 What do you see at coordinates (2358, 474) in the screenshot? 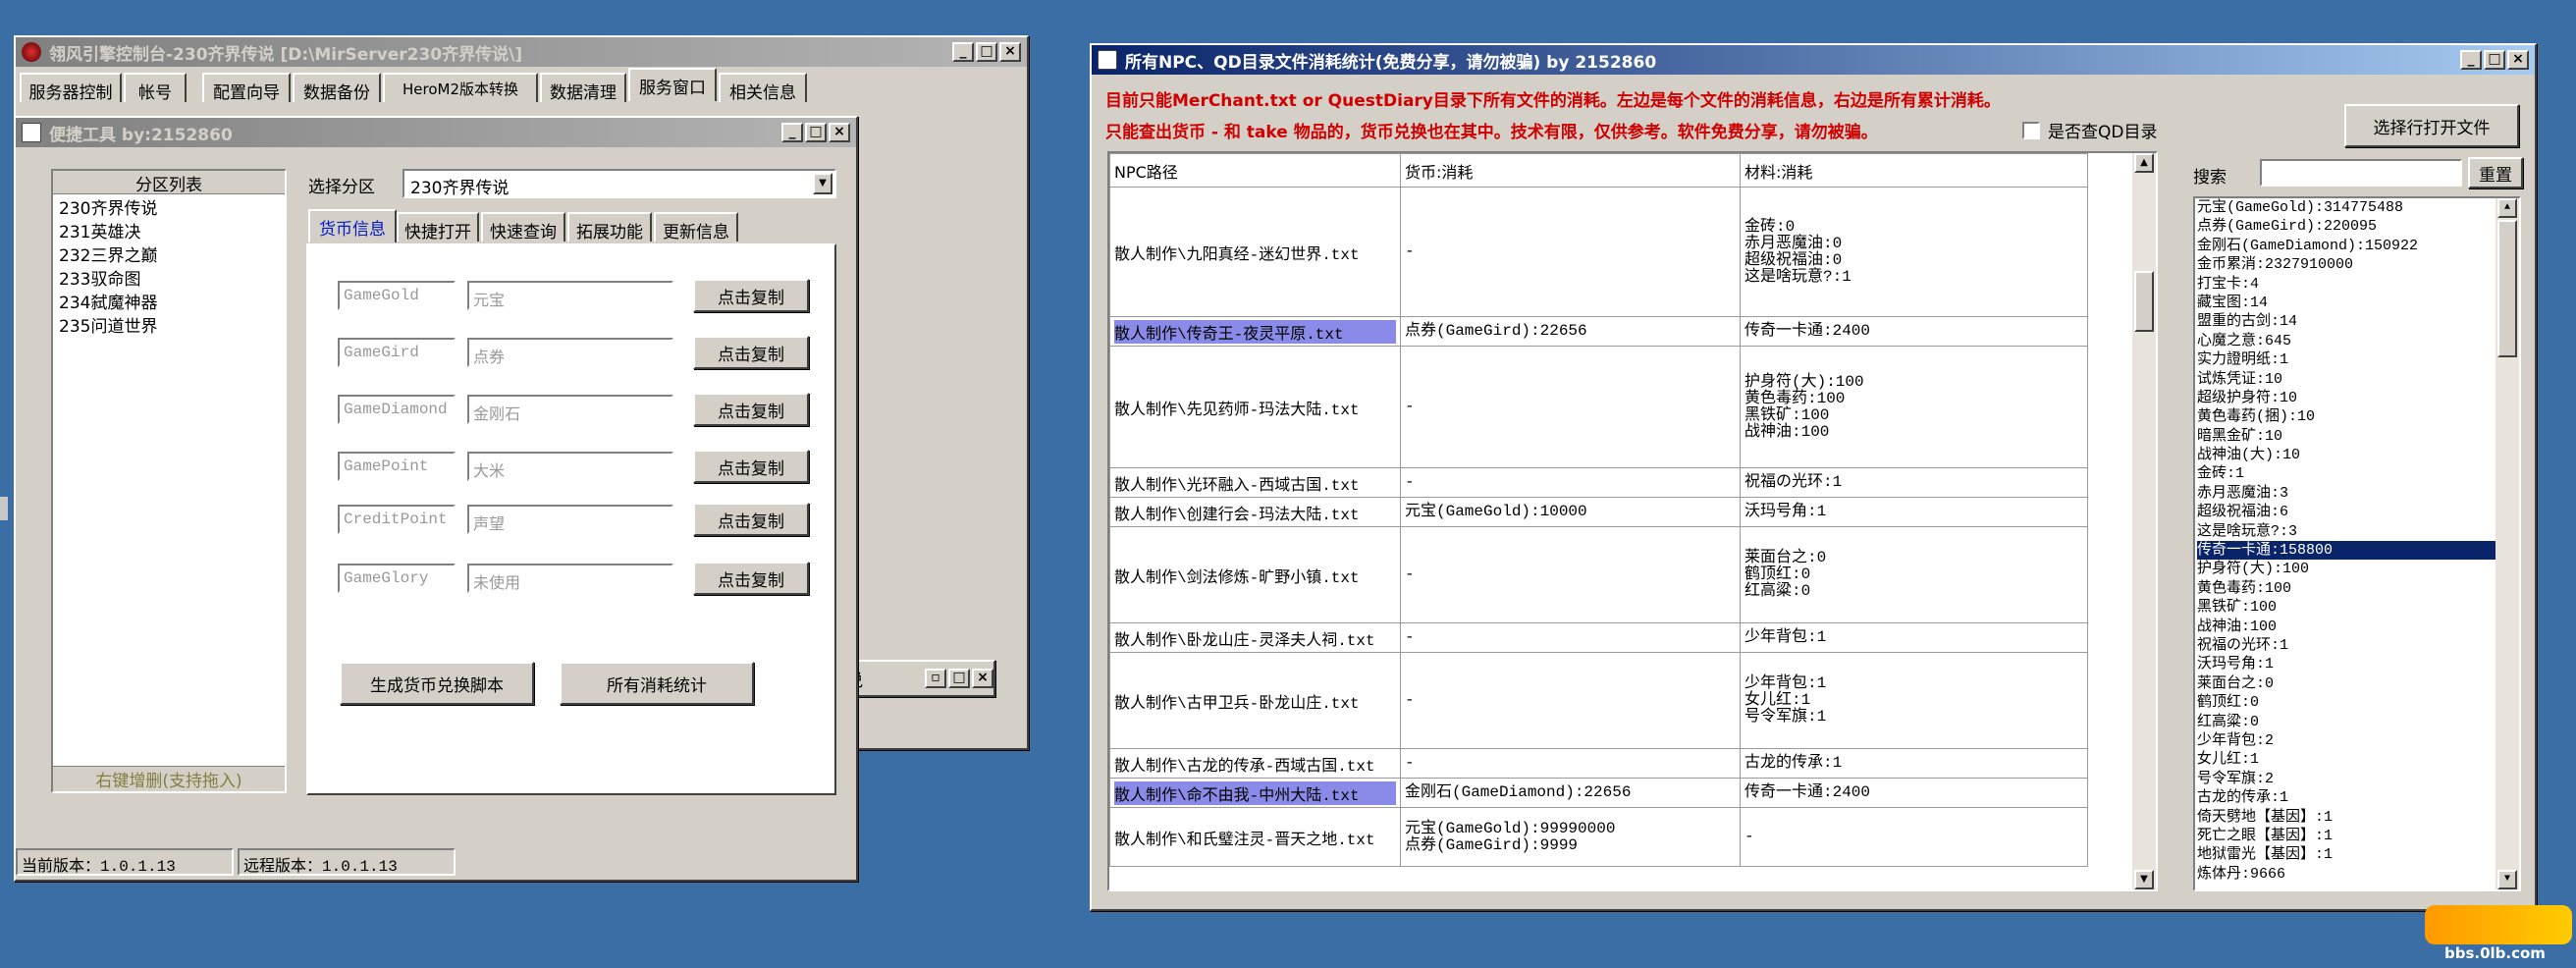
I see `totals-item: 金砖:1` at bounding box center [2358, 474].